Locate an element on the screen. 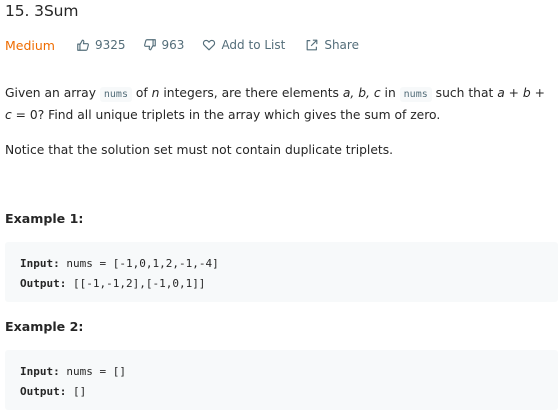 The height and width of the screenshot is (410, 558). description-text: Given an array is located at coordinates (52, 93).